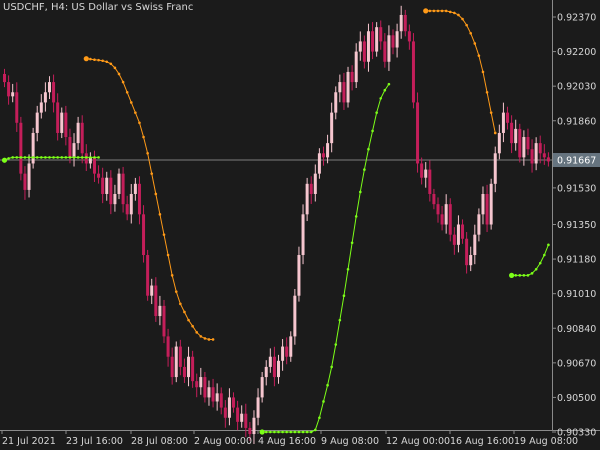 This screenshot has height=450, width=600. Describe the element at coordinates (159, 441) in the screenshot. I see `x-tick-label: 28 Jul 08:00` at that location.